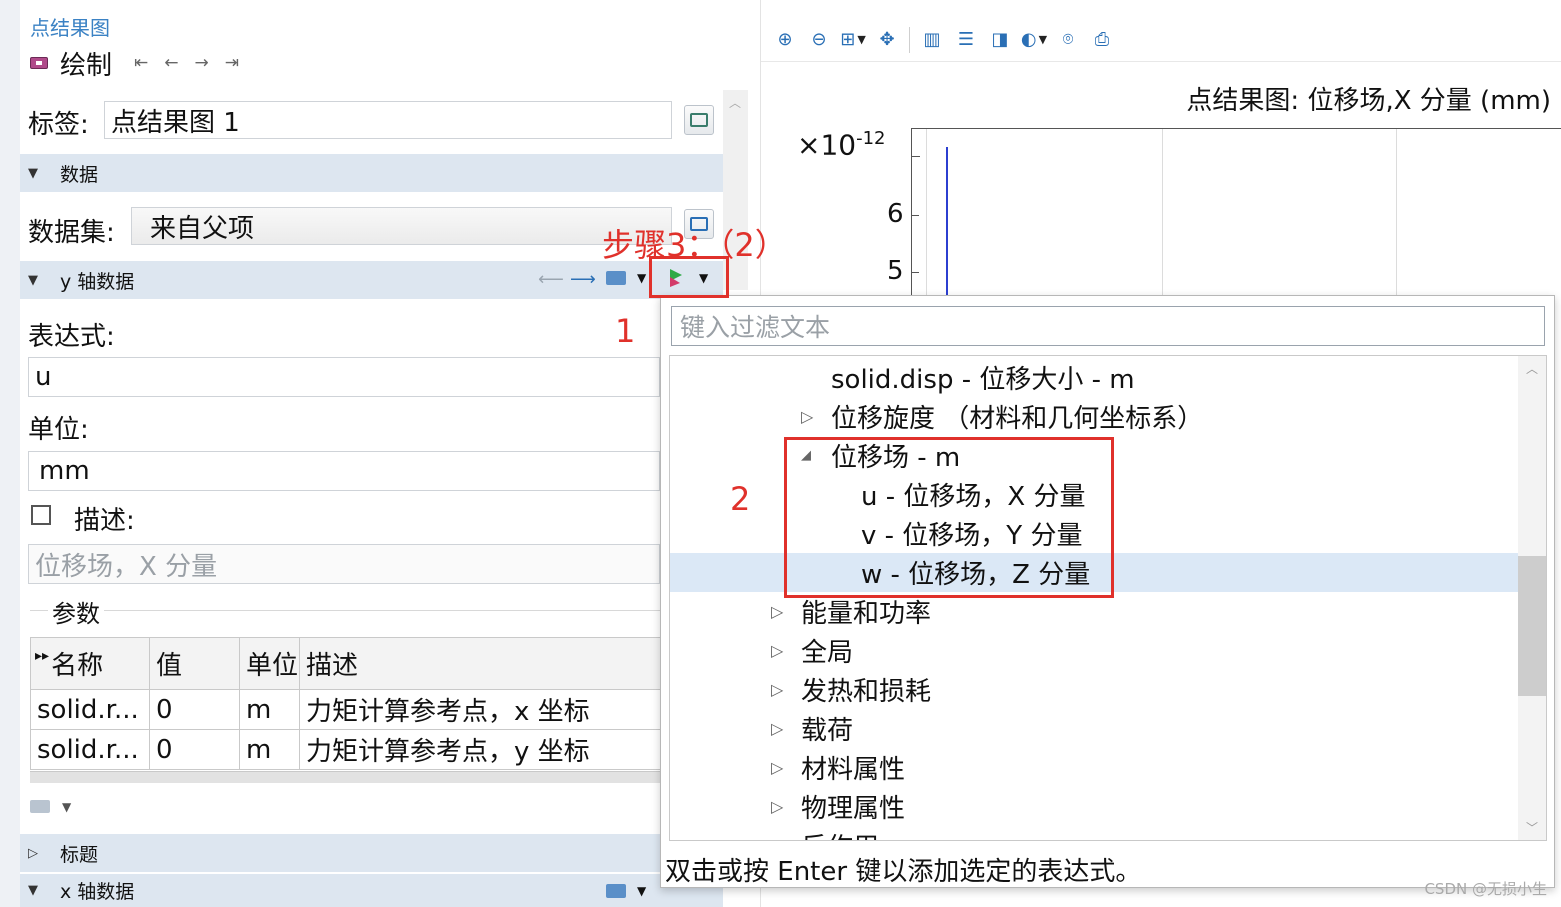 Image resolution: width=1561 pixels, height=907 pixels. I want to click on next-icon: →, so click(202, 63).